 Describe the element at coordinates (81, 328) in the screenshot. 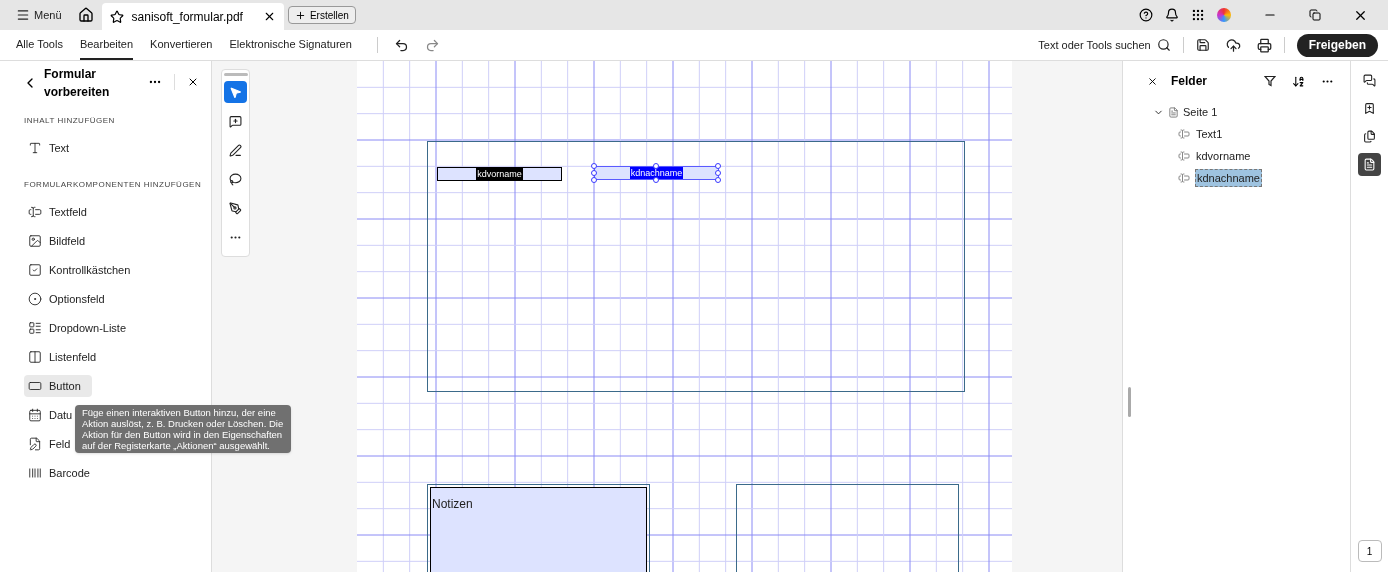

I see `tool-item: Dropdown-Liste` at that location.